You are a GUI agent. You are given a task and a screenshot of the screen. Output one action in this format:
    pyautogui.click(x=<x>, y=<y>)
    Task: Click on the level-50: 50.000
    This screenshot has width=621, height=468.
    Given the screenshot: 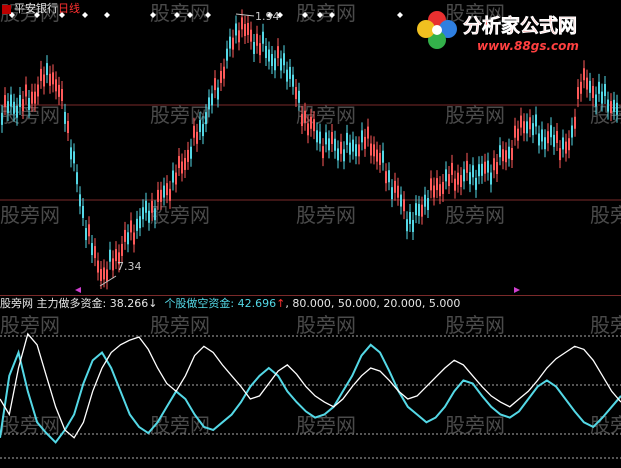 What is the action you would take?
    pyautogui.click(x=357, y=303)
    